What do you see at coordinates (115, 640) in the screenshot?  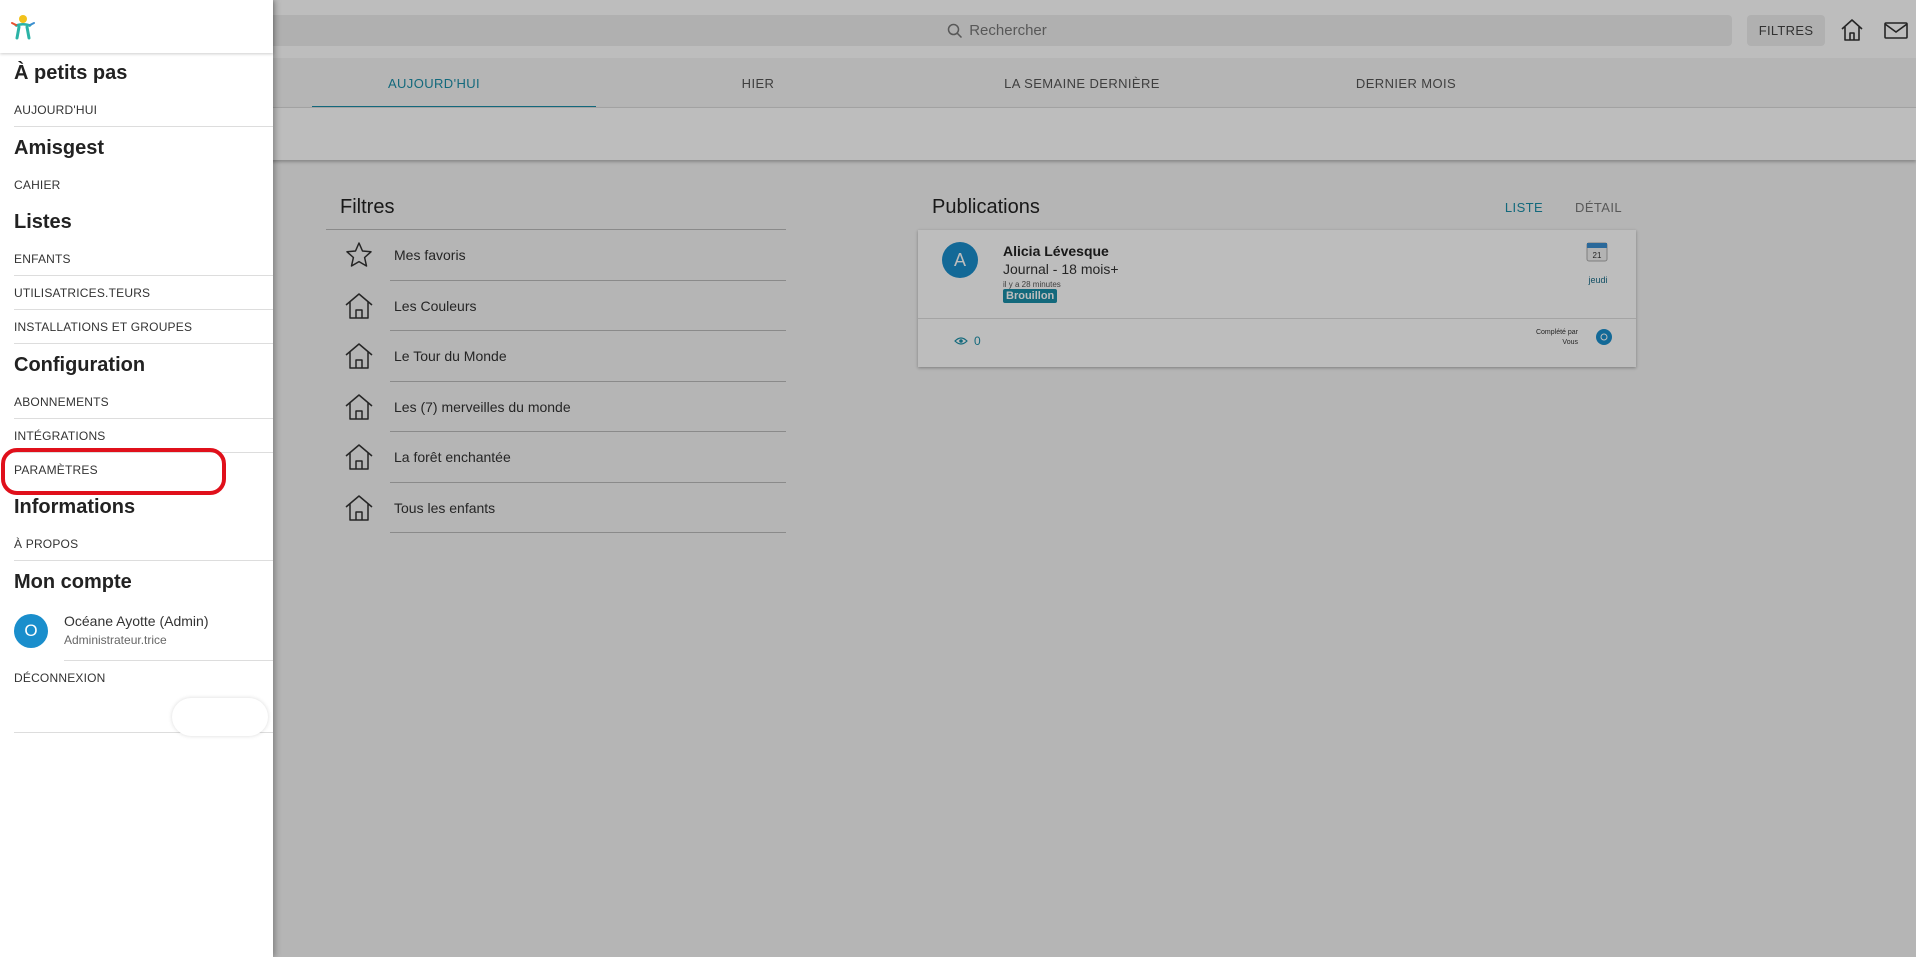 I see `account-role: Administrateur.trice` at bounding box center [115, 640].